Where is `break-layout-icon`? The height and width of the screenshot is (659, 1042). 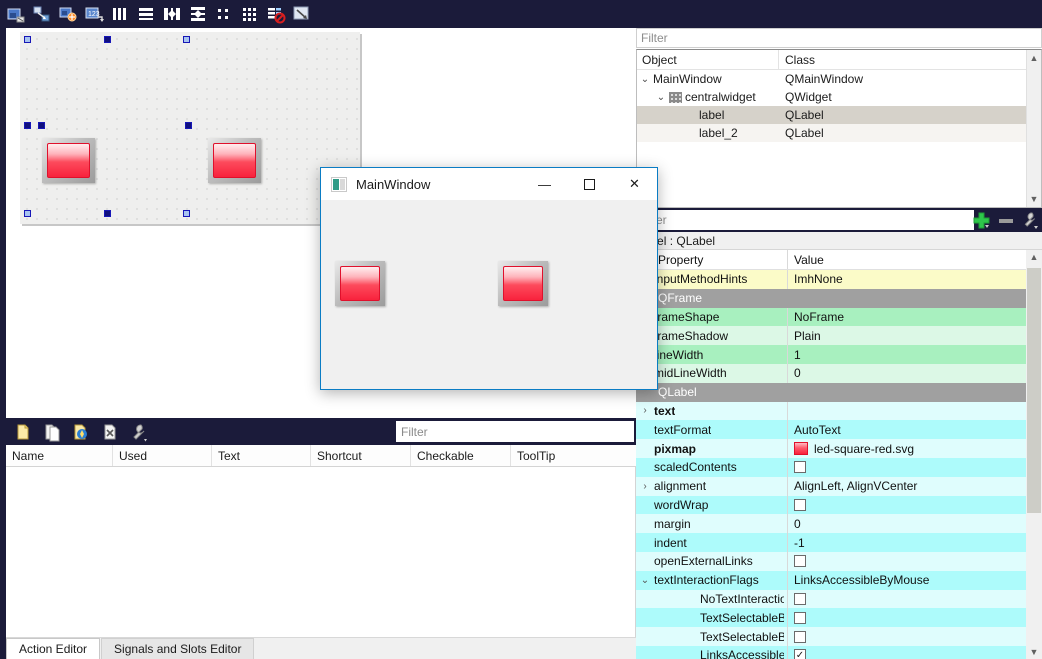 break-layout-icon is located at coordinates (276, 14).